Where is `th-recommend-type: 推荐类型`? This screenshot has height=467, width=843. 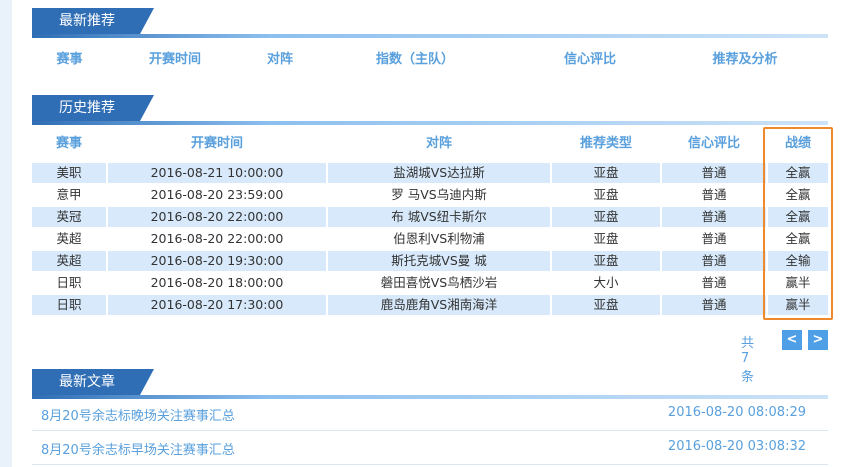
th-recommend-type: 推荐类型 is located at coordinates (605, 143).